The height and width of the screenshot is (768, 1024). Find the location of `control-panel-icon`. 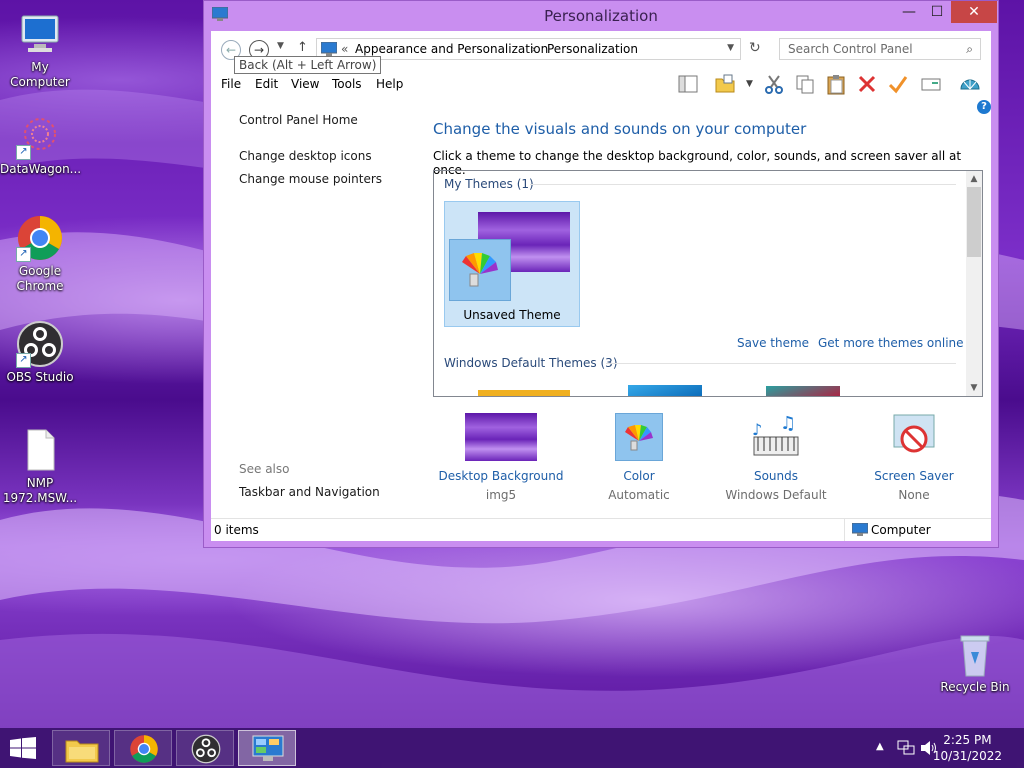

control-panel-icon is located at coordinates (329, 49).